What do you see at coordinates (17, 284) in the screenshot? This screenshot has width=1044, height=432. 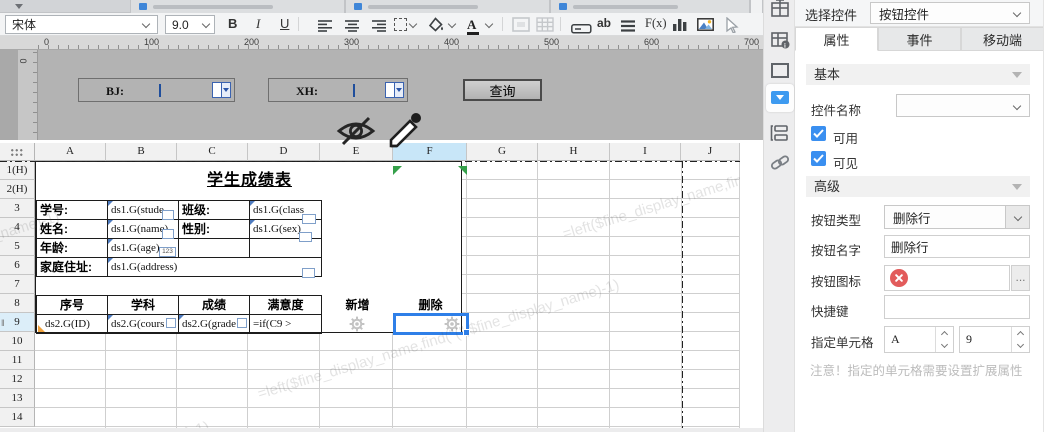 I see `row-header-7: 7` at bounding box center [17, 284].